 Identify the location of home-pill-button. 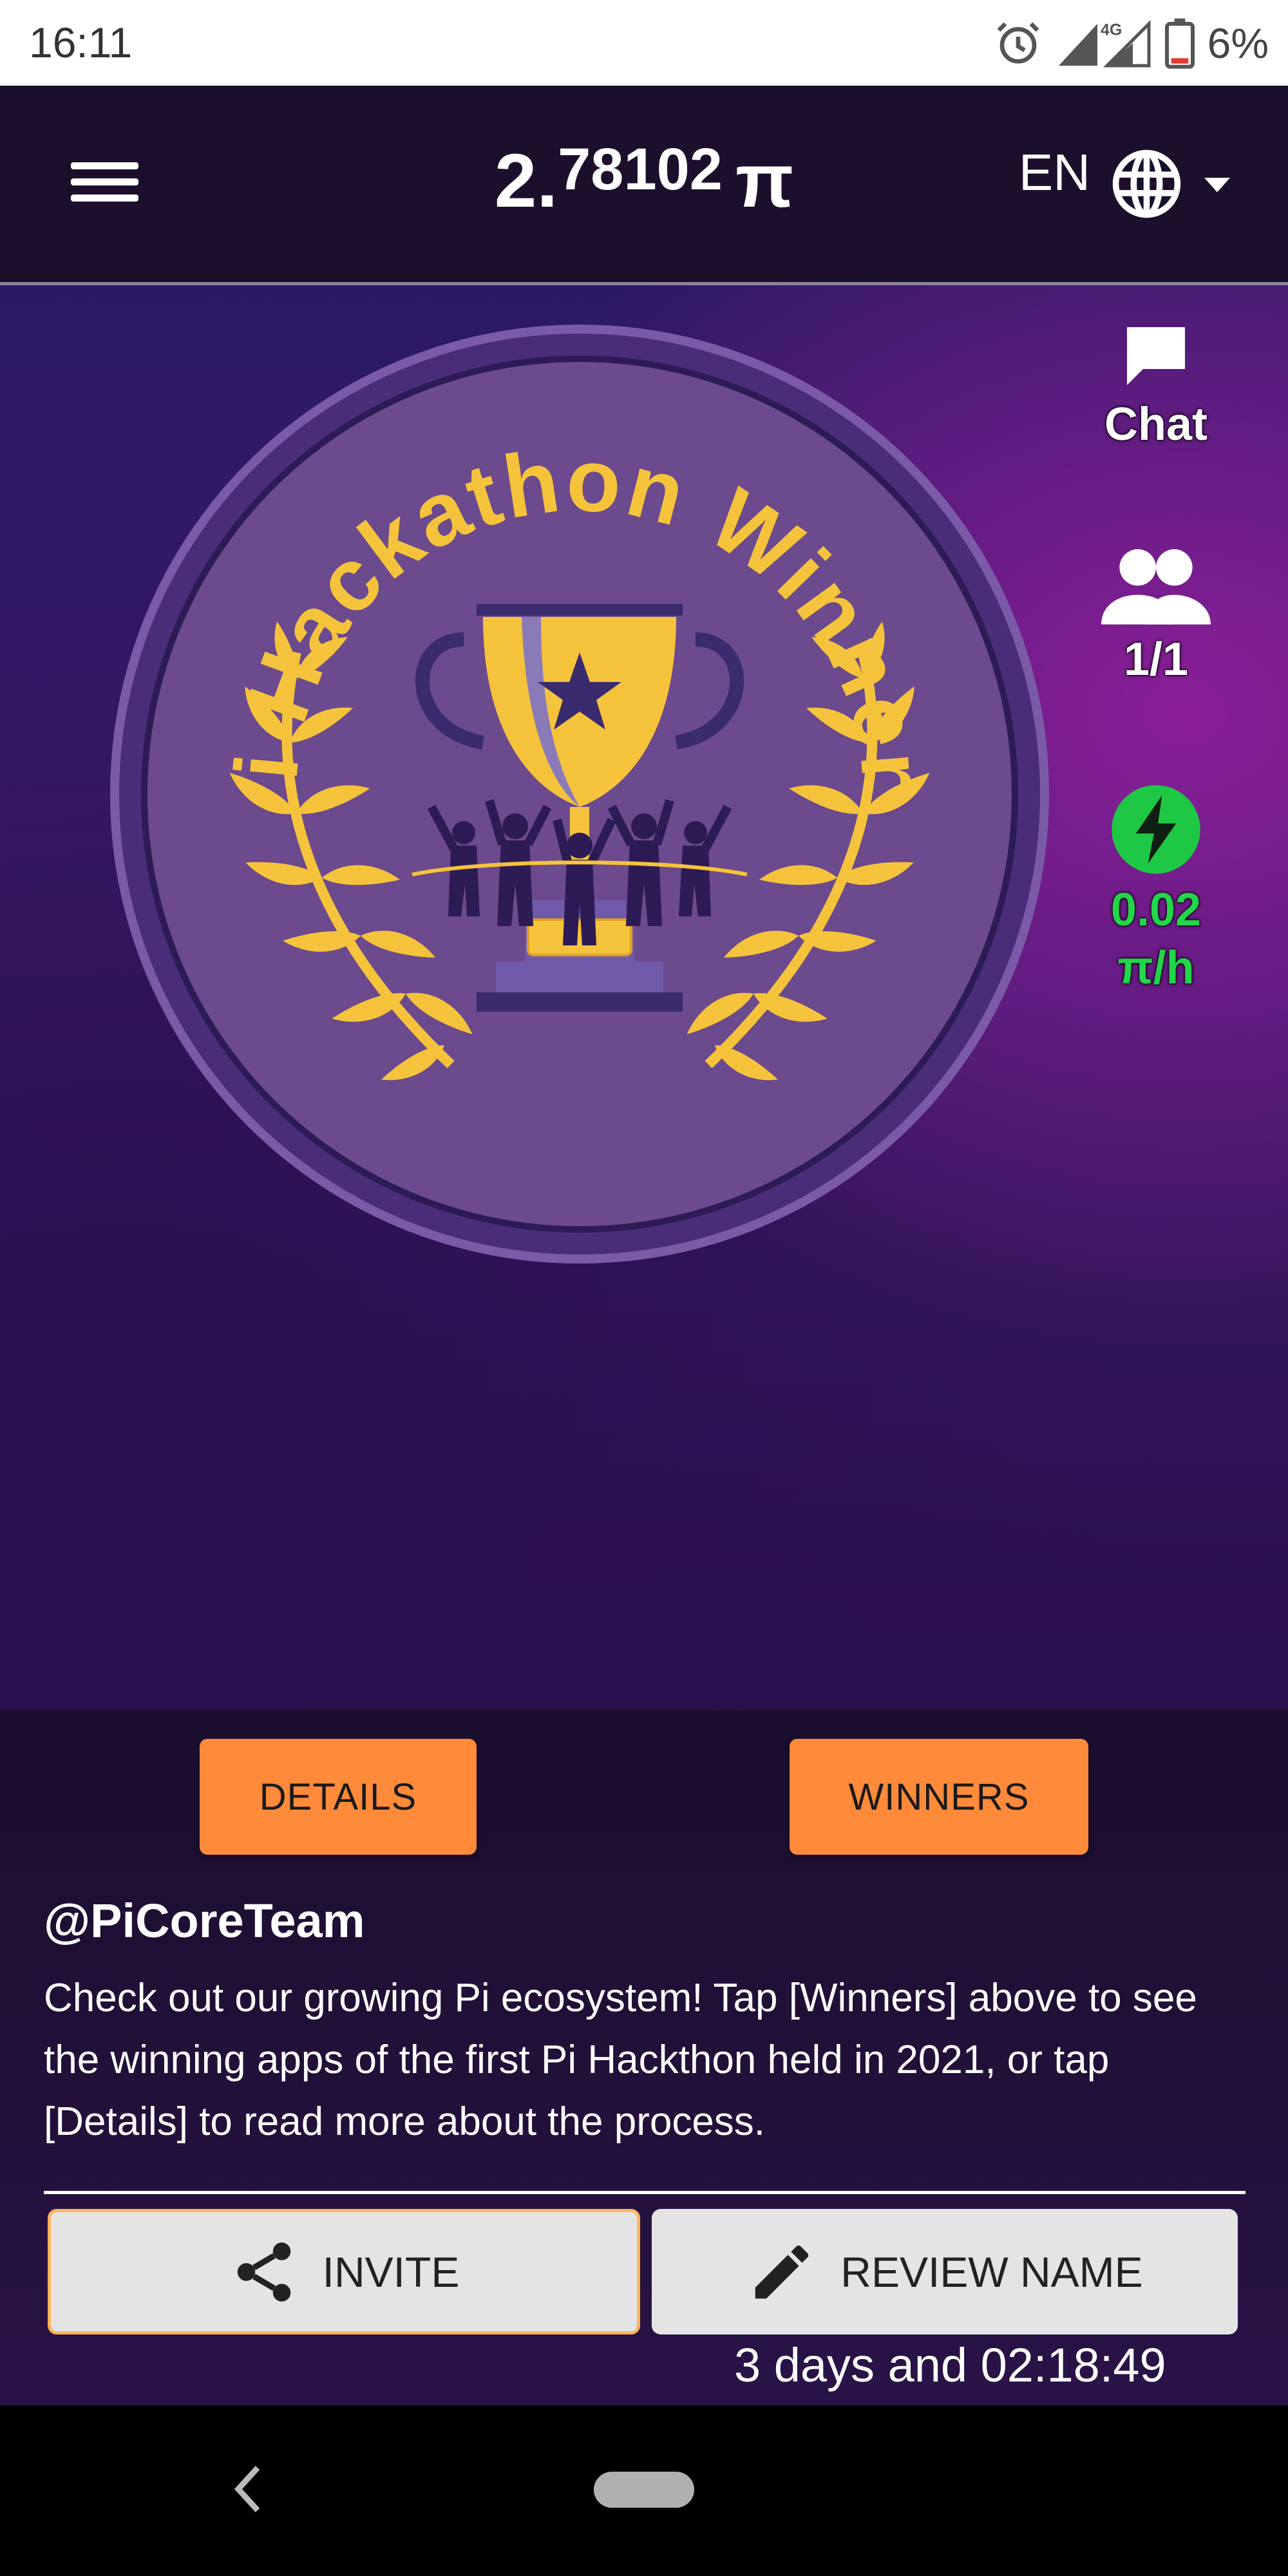
(644, 2490).